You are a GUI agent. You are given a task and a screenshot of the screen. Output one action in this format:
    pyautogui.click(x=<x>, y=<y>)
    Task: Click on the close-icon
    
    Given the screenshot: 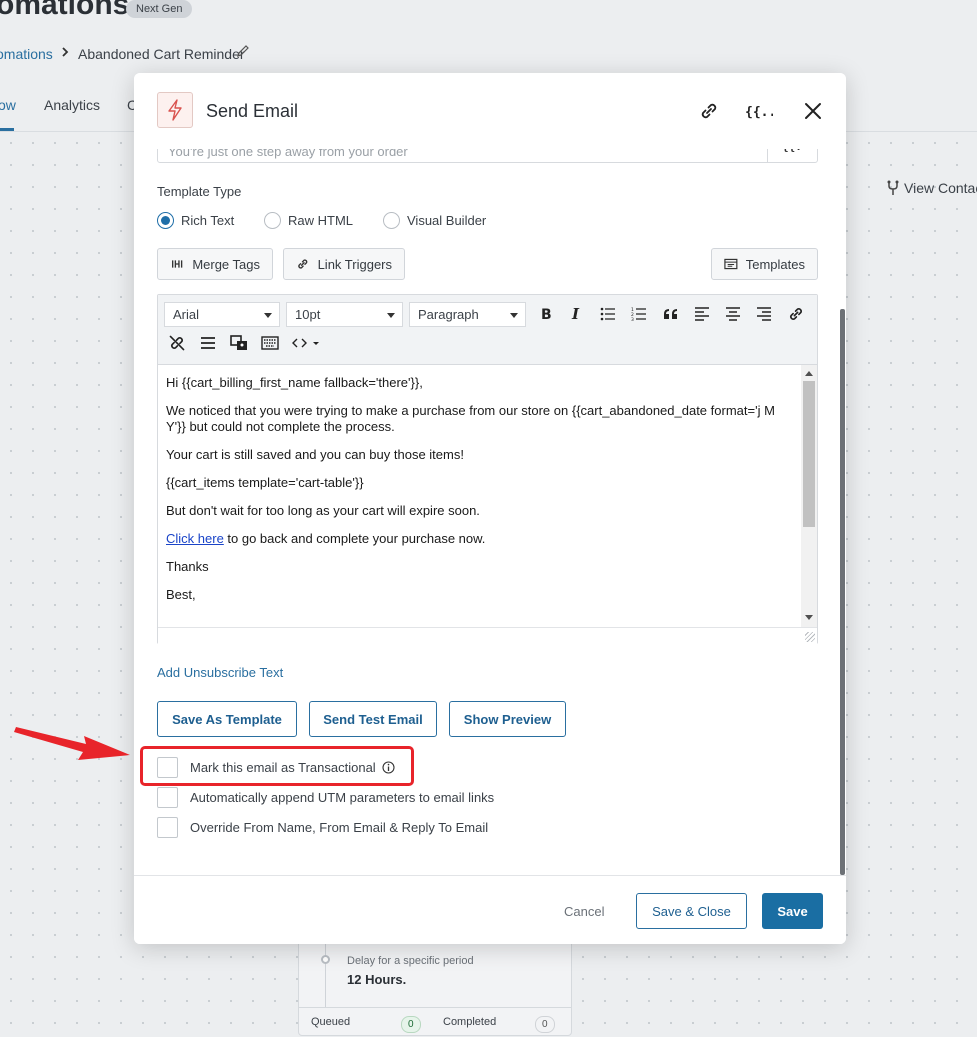 What is the action you would take?
    pyautogui.click(x=813, y=111)
    